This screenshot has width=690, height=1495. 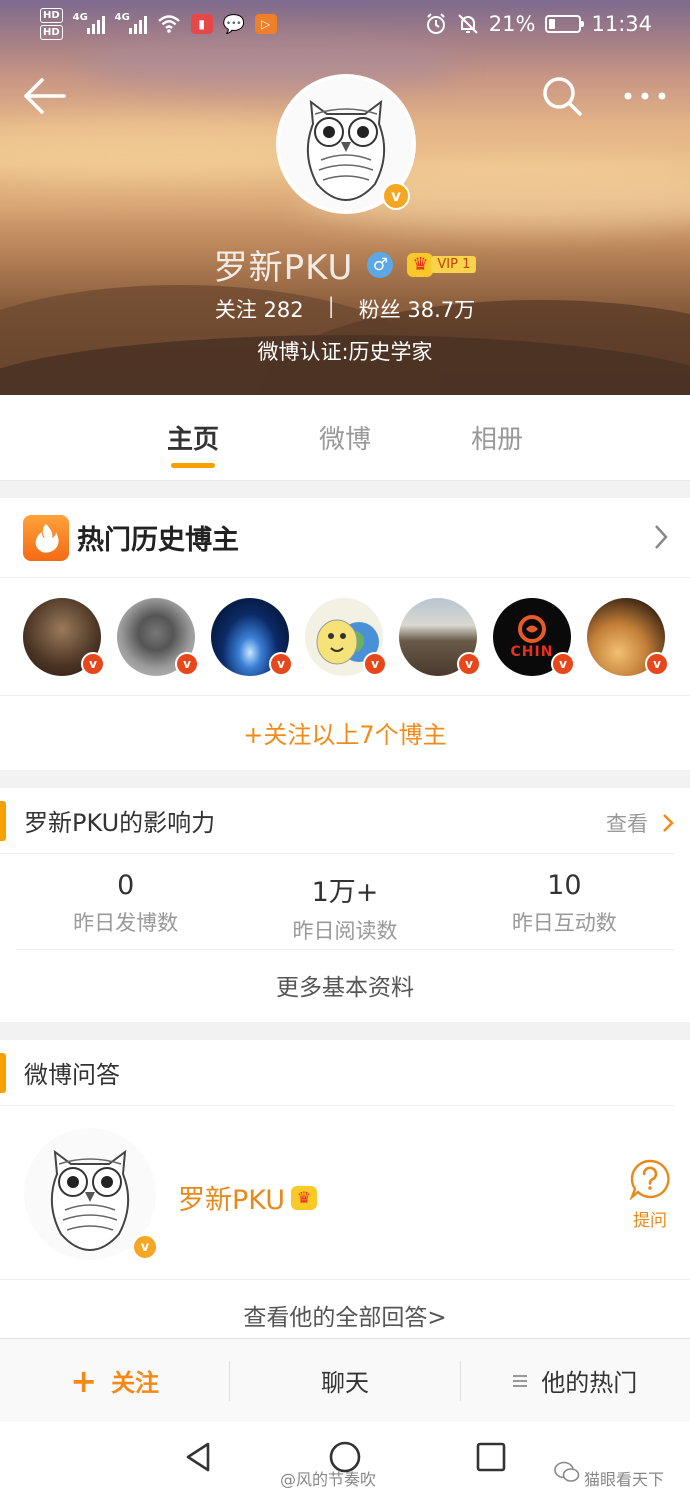 What do you see at coordinates (328, 1479) in the screenshot?
I see `watermark-left: @风的节奏吹` at bounding box center [328, 1479].